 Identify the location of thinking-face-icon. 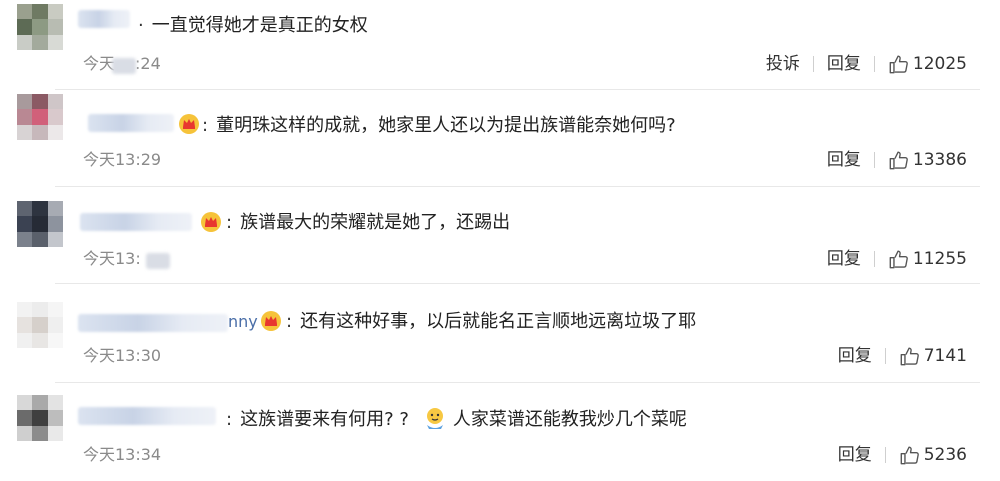
(435, 421).